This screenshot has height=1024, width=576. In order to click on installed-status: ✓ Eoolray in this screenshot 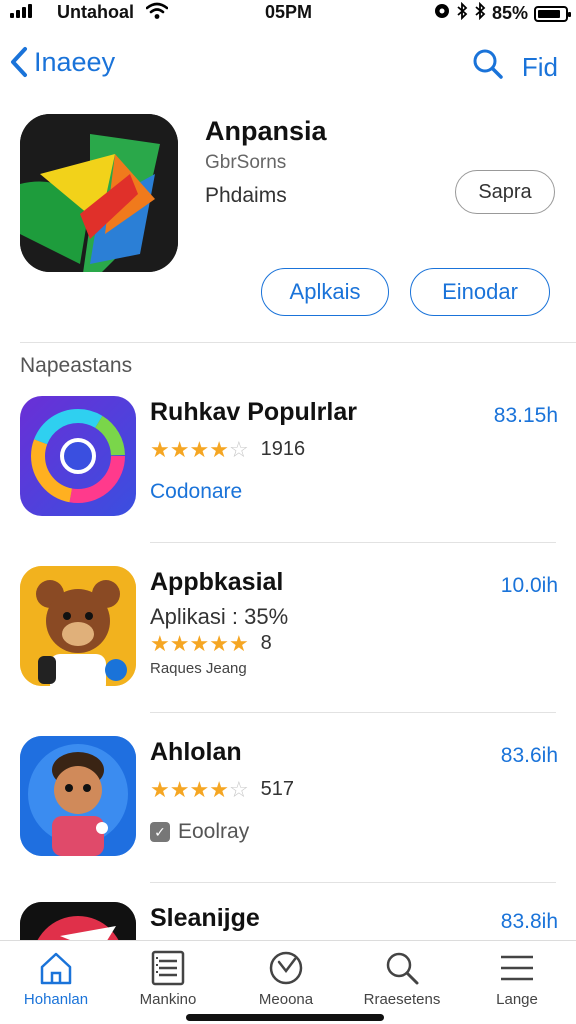, I will do `click(199, 832)`.